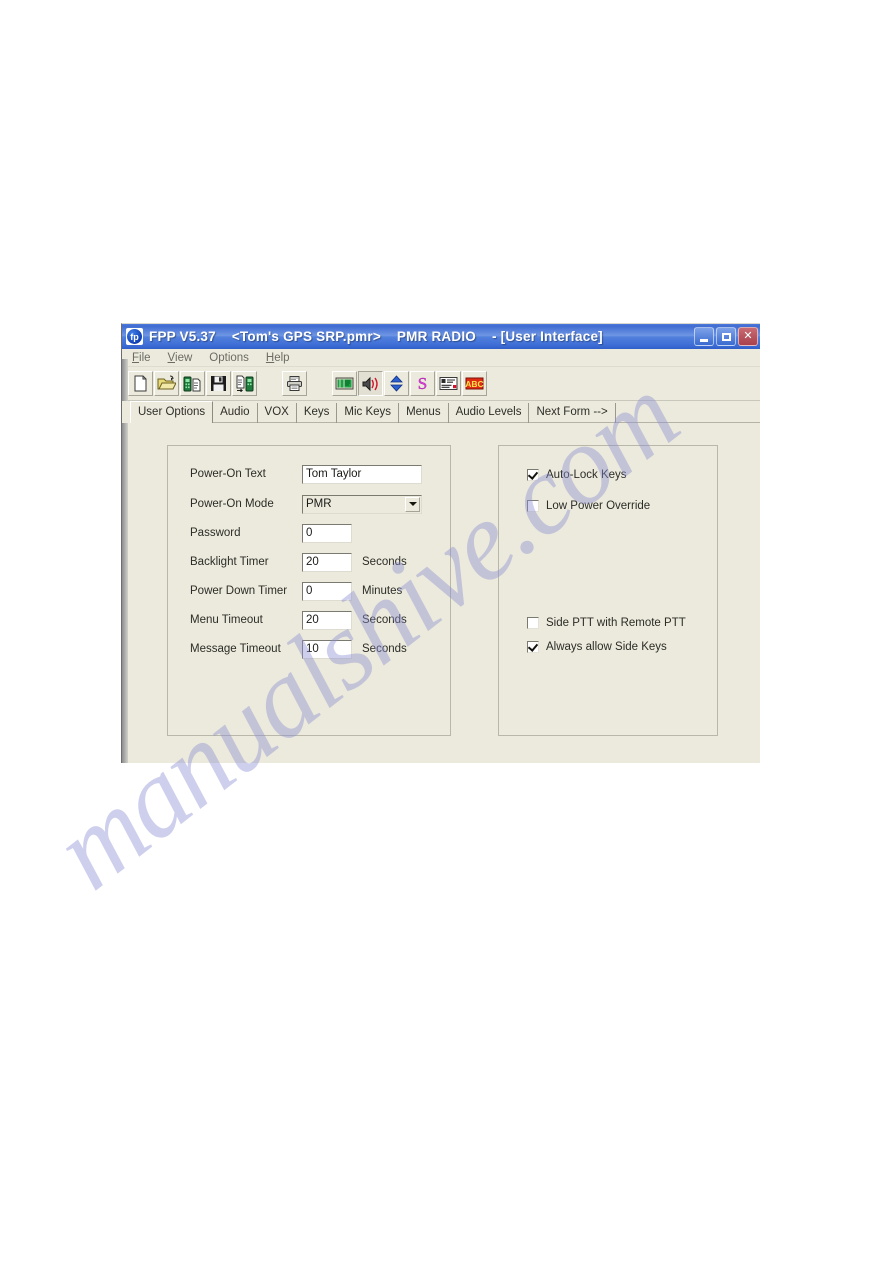 The image size is (893, 1263). I want to click on power-down-timer-input: 0, so click(327, 591).